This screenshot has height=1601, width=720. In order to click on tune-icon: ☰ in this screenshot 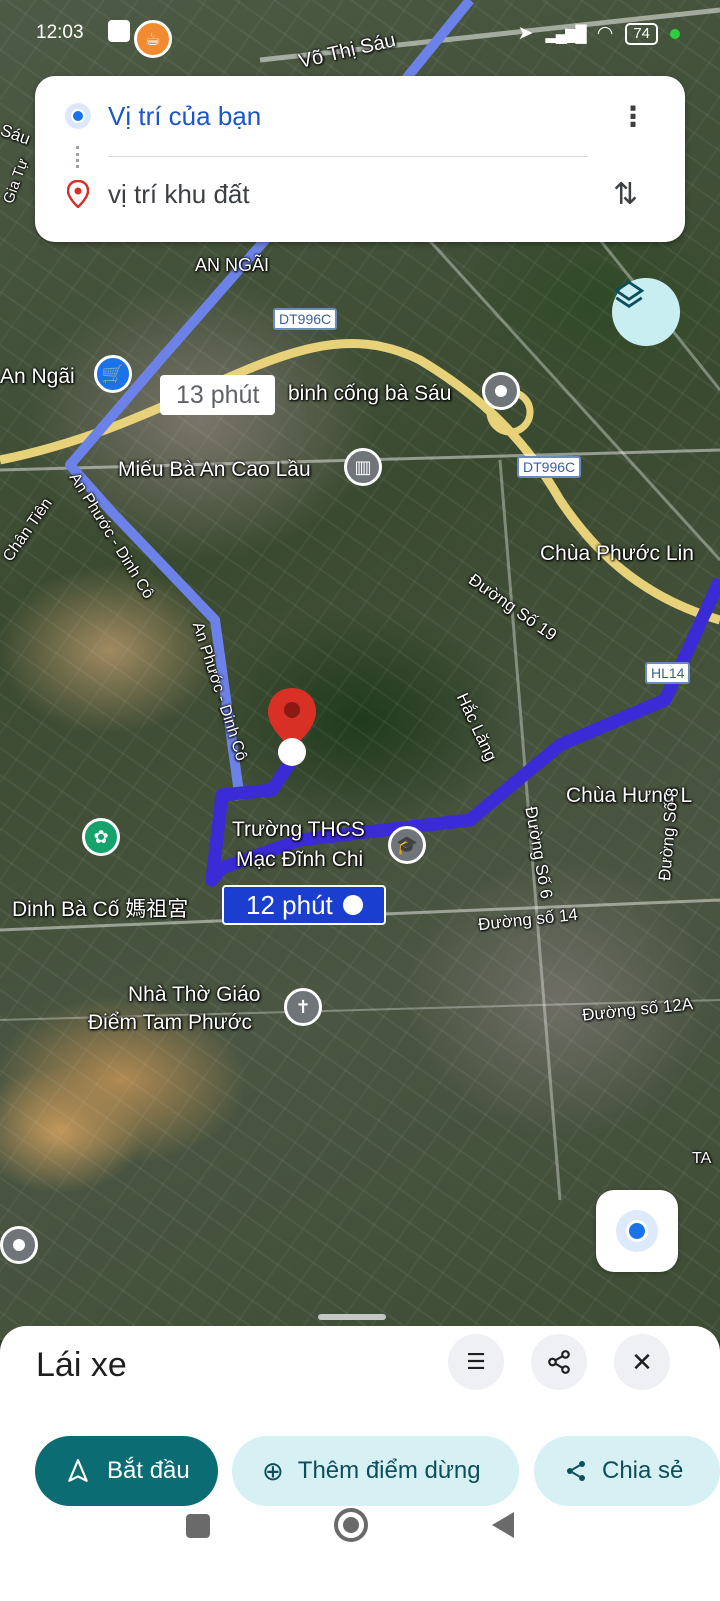, I will do `click(476, 1361)`.